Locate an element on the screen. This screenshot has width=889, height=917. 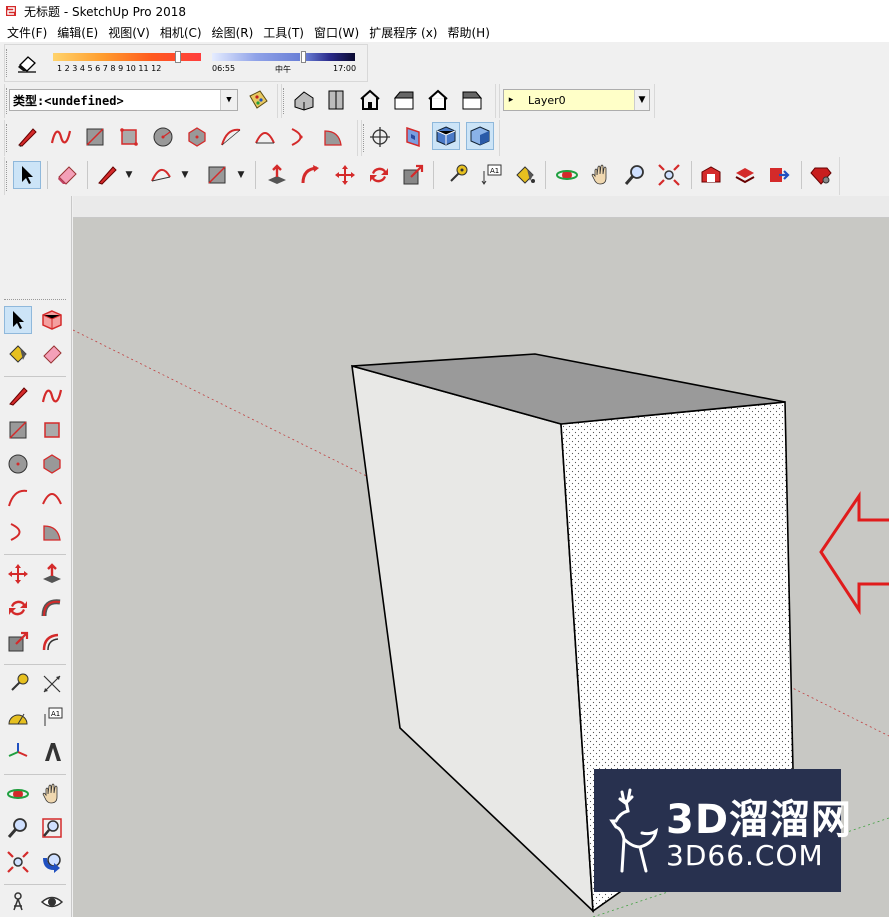
three-point-arc-tool is located at coordinates (299, 137).